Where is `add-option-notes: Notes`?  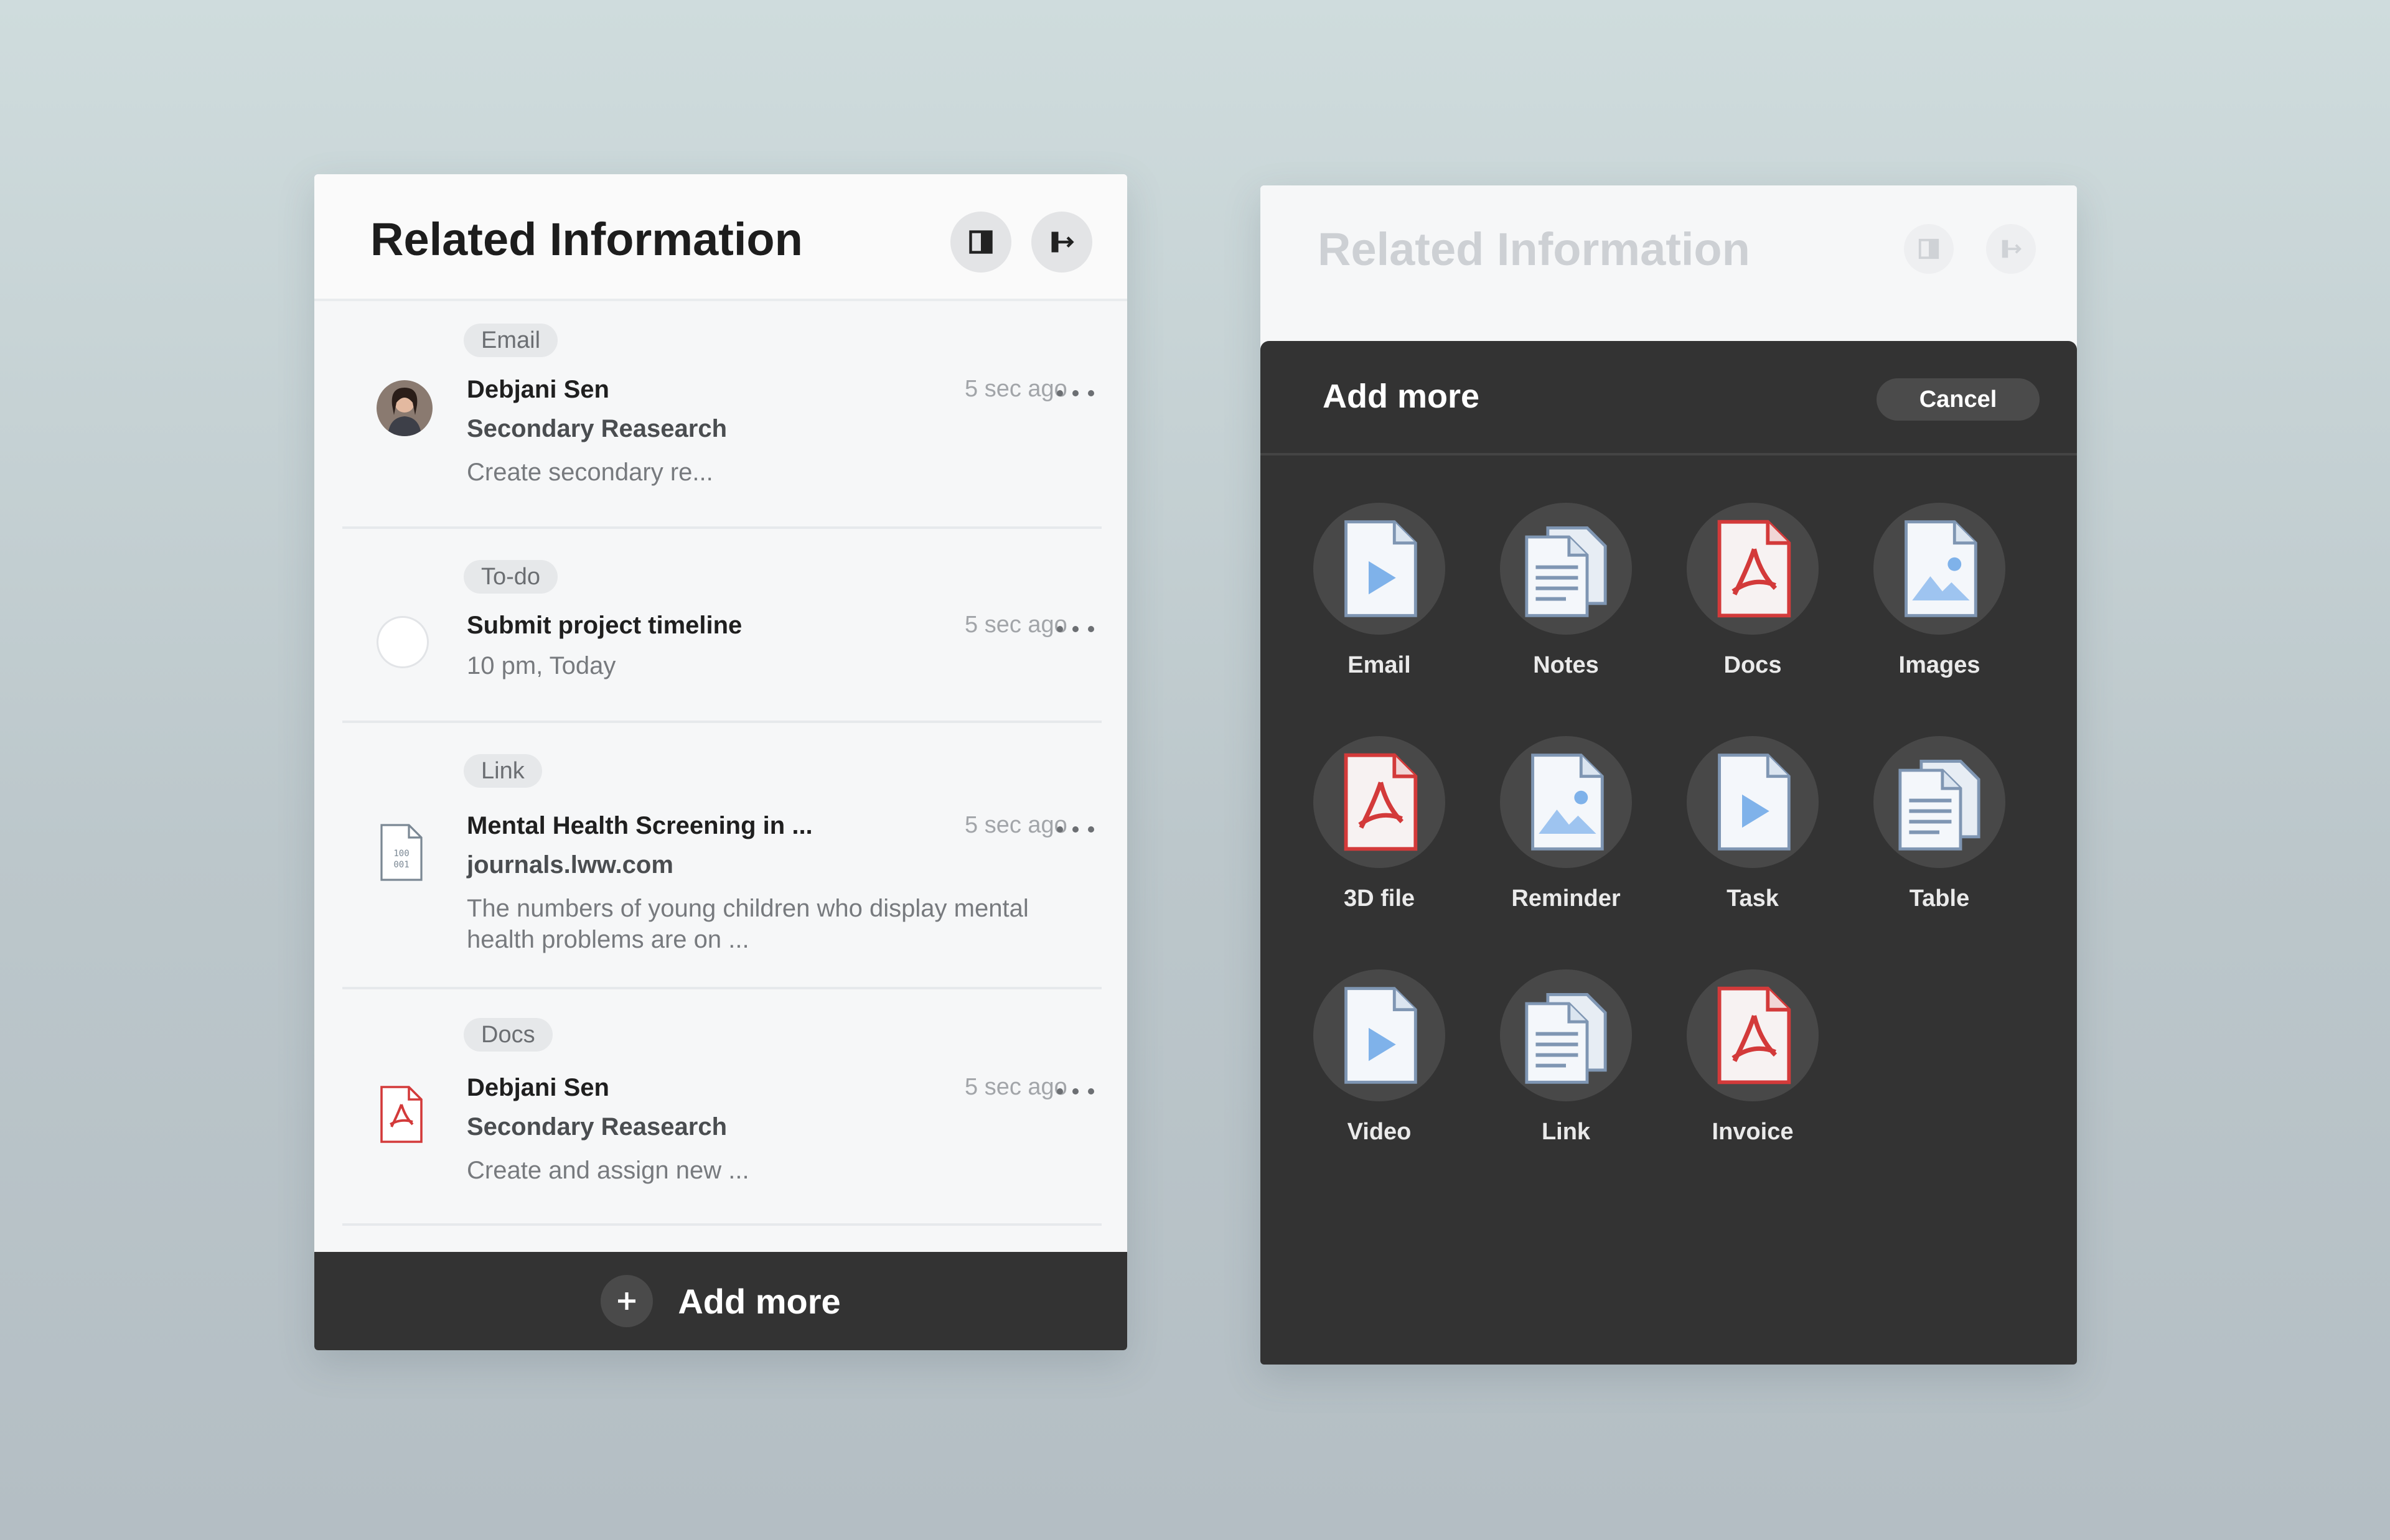
add-option-notes: Notes is located at coordinates (1540, 605).